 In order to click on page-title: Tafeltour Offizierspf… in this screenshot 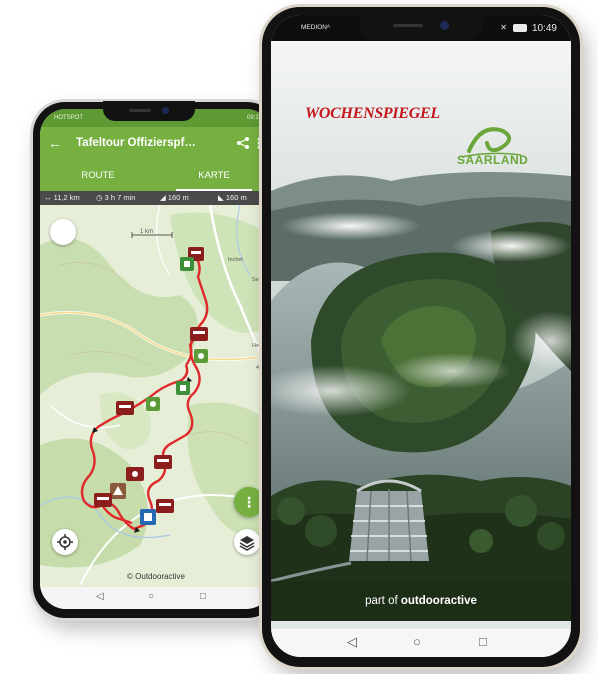, I will do `click(136, 143)`.